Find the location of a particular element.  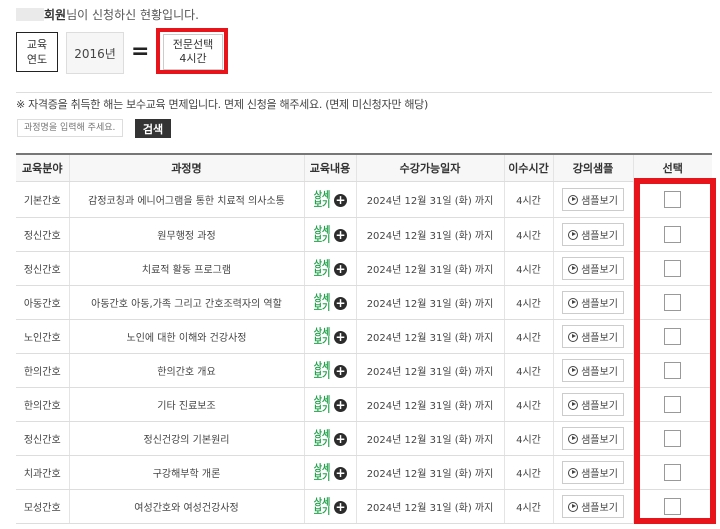

search-button: 검색 is located at coordinates (153, 128).